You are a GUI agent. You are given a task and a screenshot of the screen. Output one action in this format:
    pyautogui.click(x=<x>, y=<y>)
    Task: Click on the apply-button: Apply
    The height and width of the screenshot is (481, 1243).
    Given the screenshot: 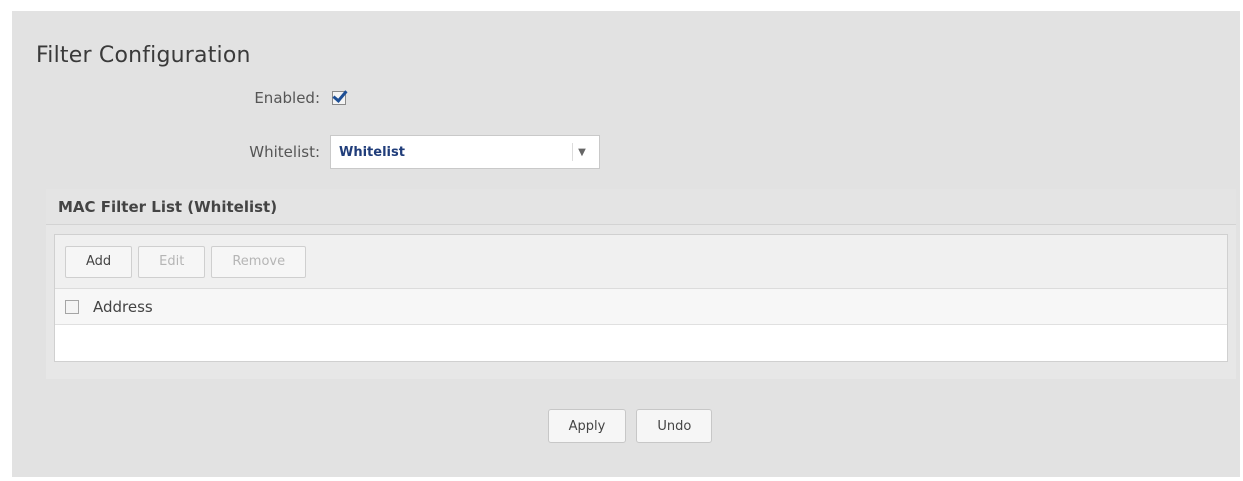 What is the action you would take?
    pyautogui.click(x=587, y=426)
    